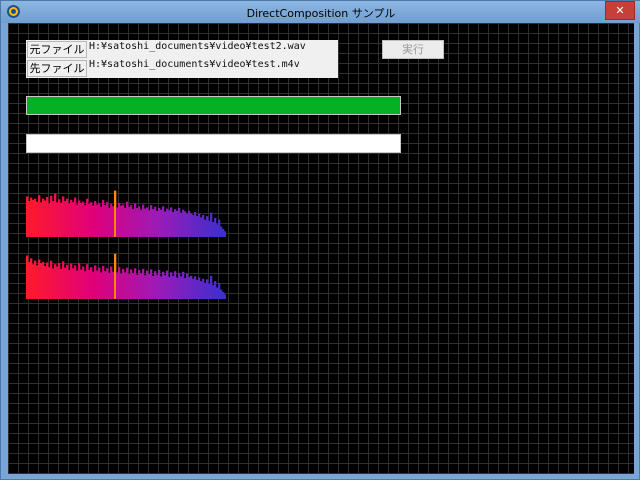  I want to click on close-button: ✕, so click(620, 10).